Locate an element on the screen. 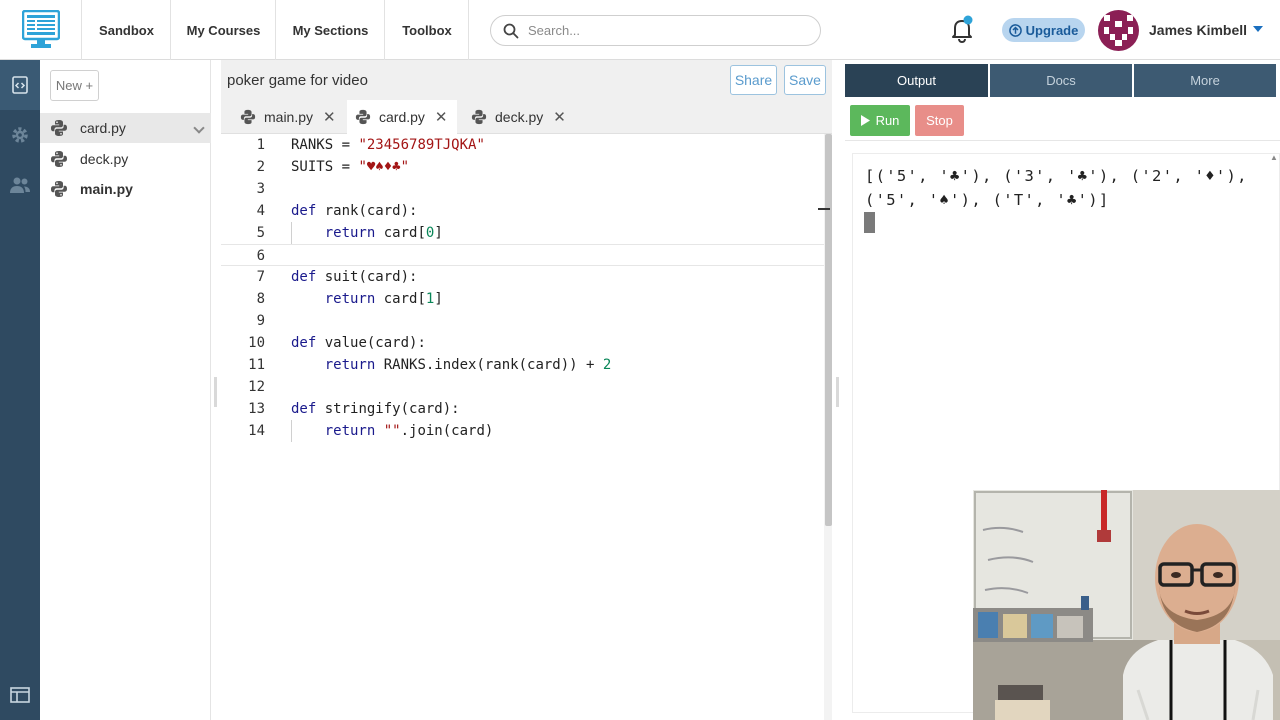 This screenshot has width=1280, height=720. notifications-button is located at coordinates (962, 30).